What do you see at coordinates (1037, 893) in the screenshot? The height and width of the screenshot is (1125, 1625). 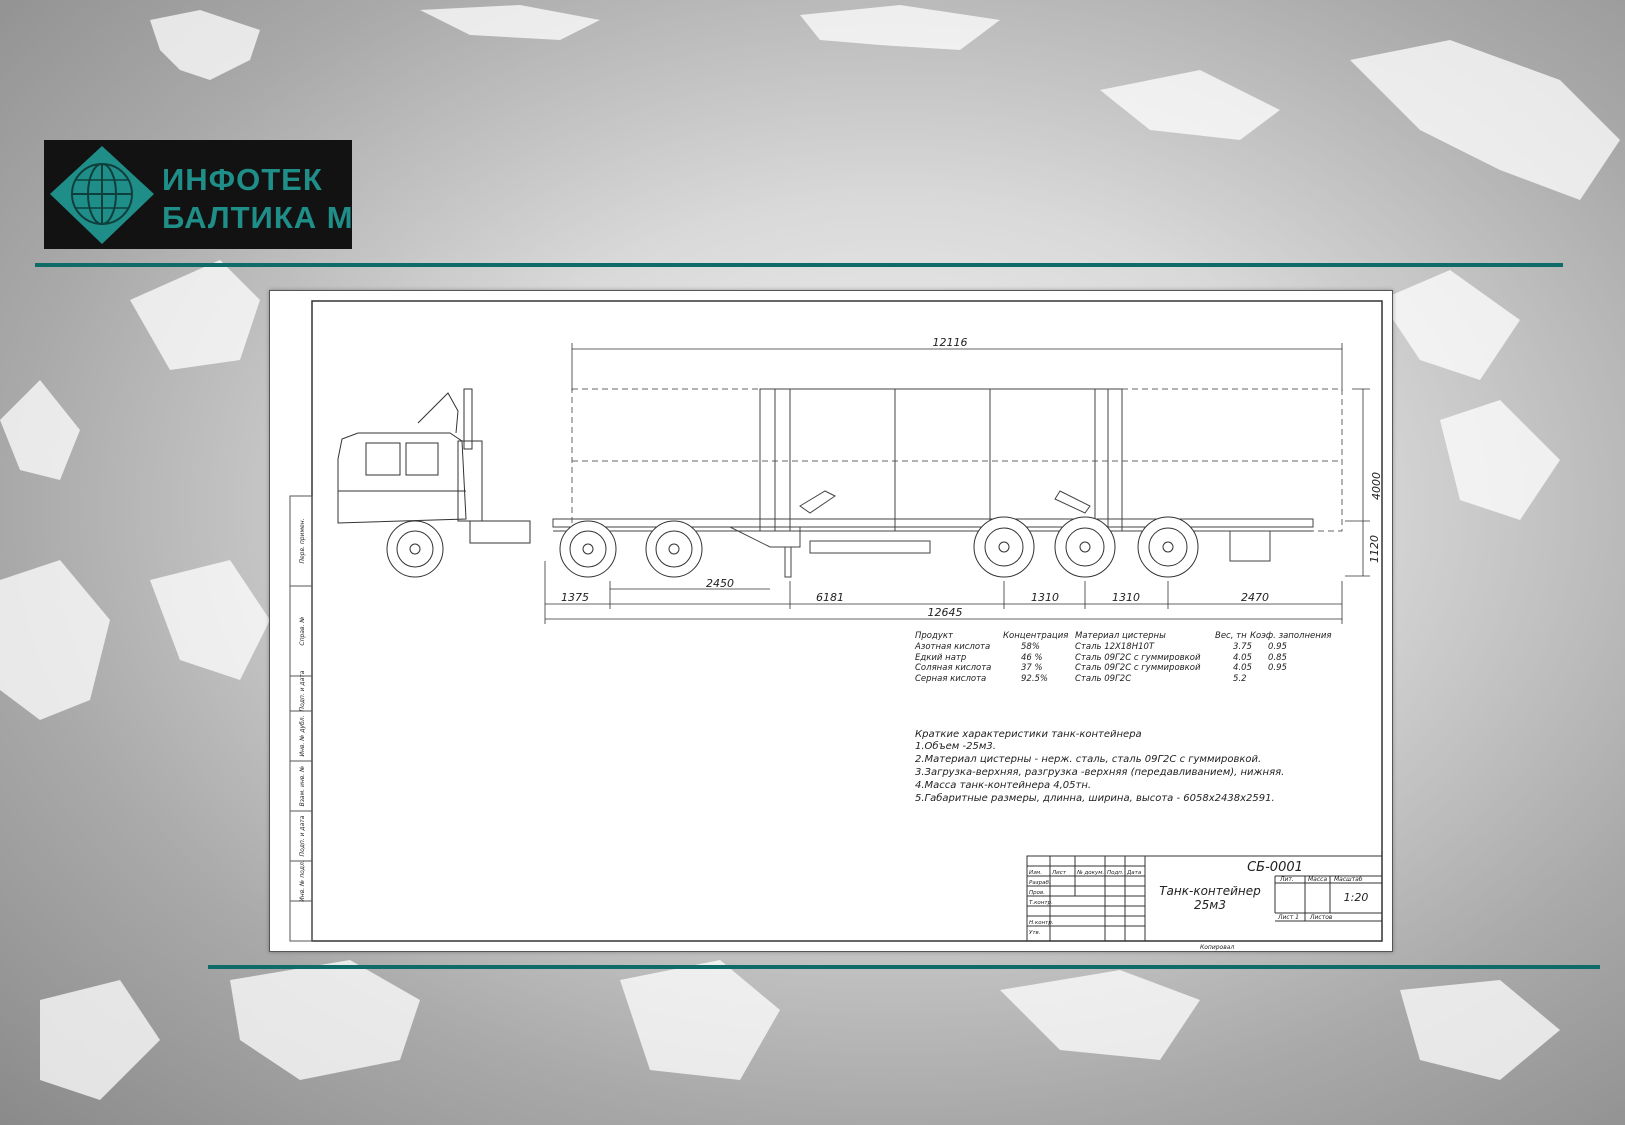 I see `title-block-label: Пров.` at bounding box center [1037, 893].